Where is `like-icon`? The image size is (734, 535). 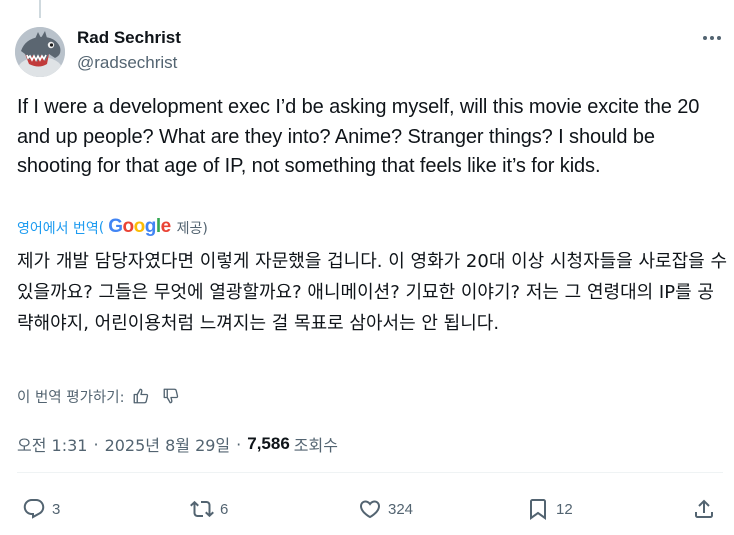
like-icon is located at coordinates (370, 509).